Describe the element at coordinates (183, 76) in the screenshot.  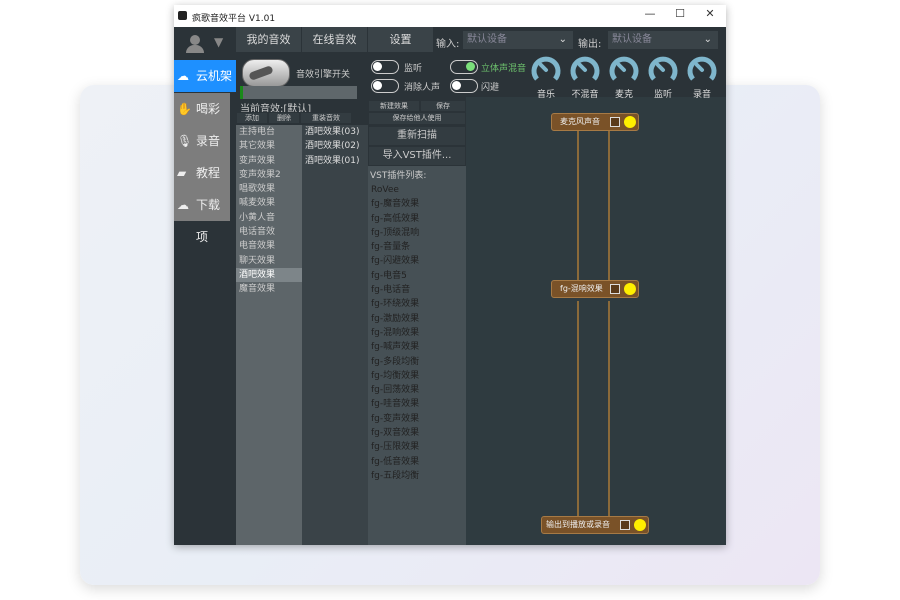
I see `cloud-icon: ☁` at that location.